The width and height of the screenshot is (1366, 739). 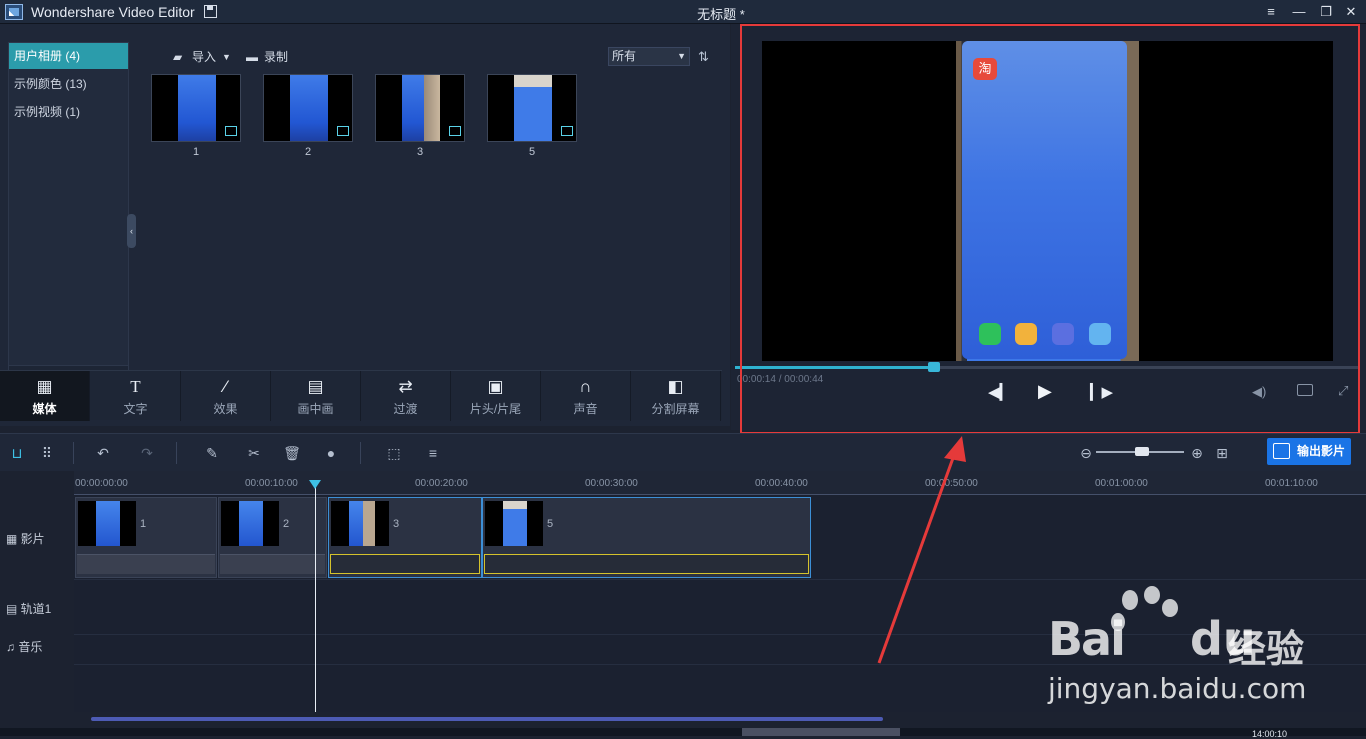 What do you see at coordinates (586, 396) in the screenshot?
I see `tab-sound: ∩ 声音` at bounding box center [586, 396].